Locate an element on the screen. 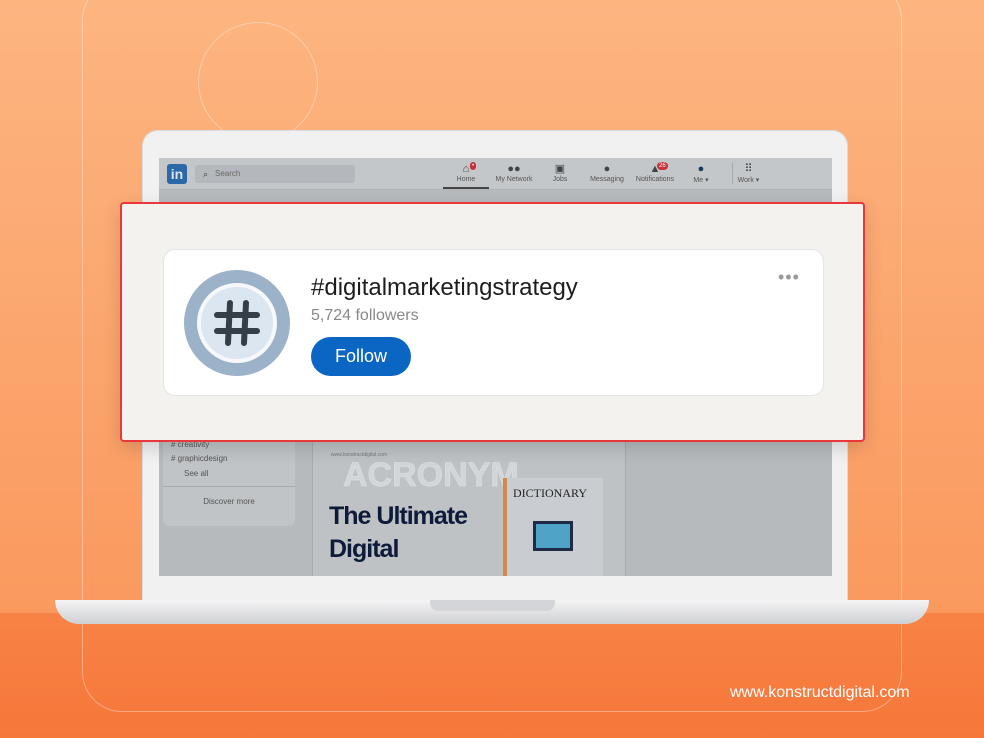 The image size is (984, 738). linkedin-logo: in is located at coordinates (177, 174).